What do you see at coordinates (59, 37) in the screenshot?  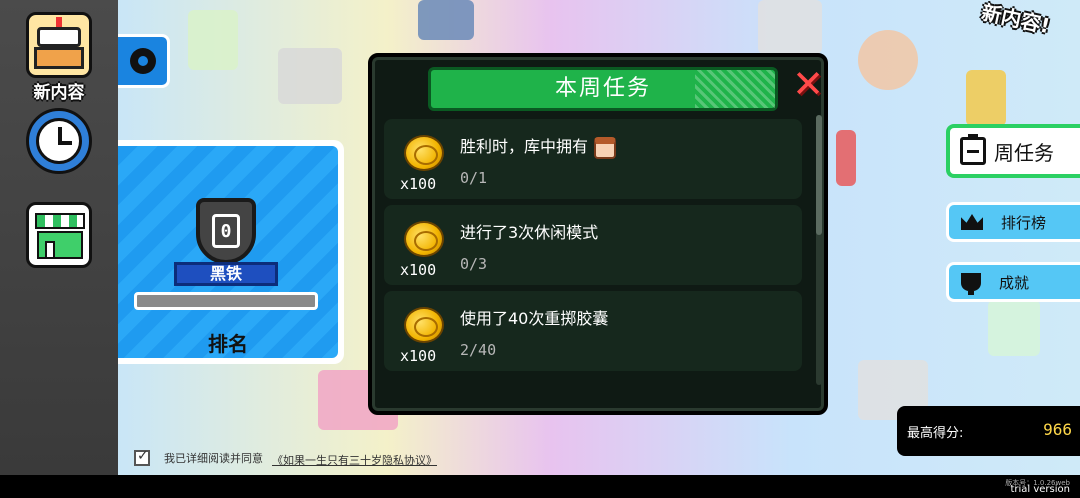 I see `cake-icon` at bounding box center [59, 37].